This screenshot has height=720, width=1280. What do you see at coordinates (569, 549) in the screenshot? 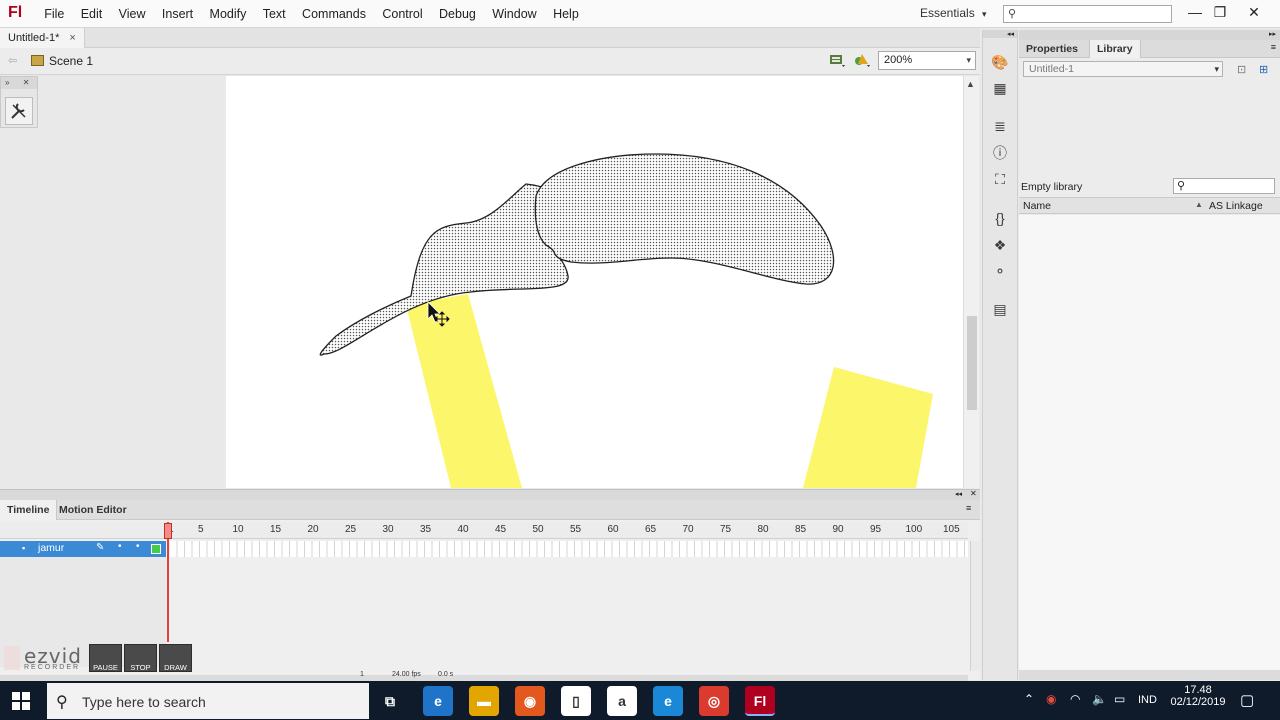
I see `frame-grid` at bounding box center [569, 549].